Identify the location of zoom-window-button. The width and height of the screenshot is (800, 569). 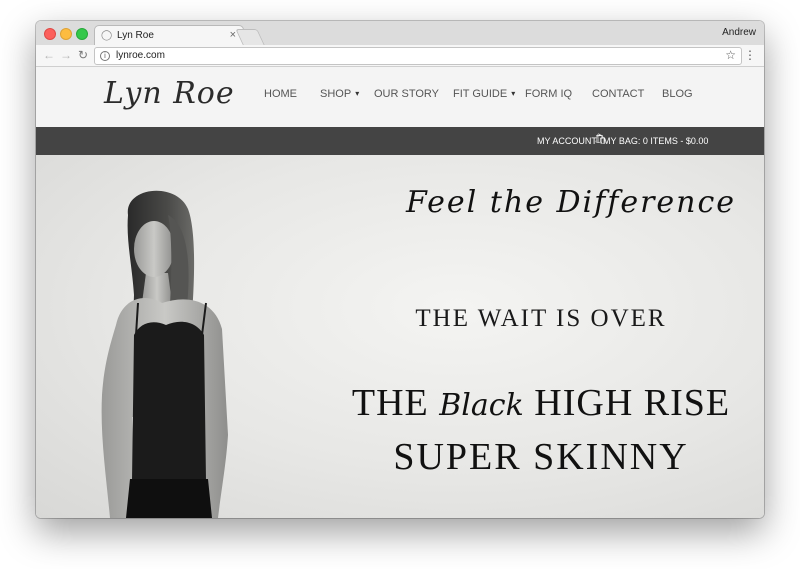
(82, 34).